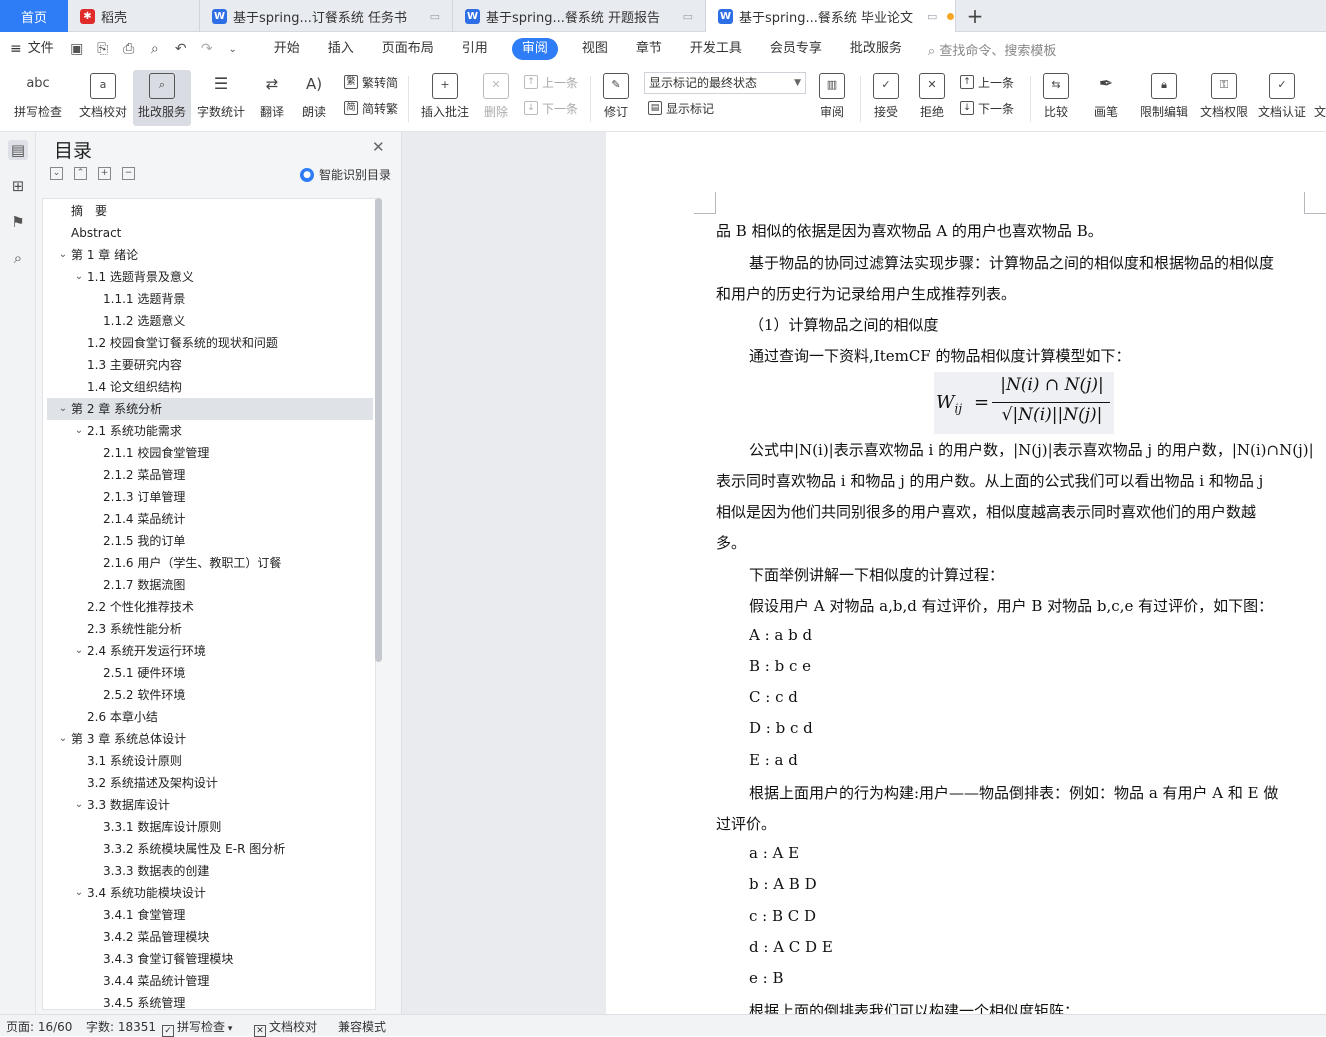  What do you see at coordinates (987, 108) in the screenshot?
I see `next-change-button: ↓ 下一条` at bounding box center [987, 108].